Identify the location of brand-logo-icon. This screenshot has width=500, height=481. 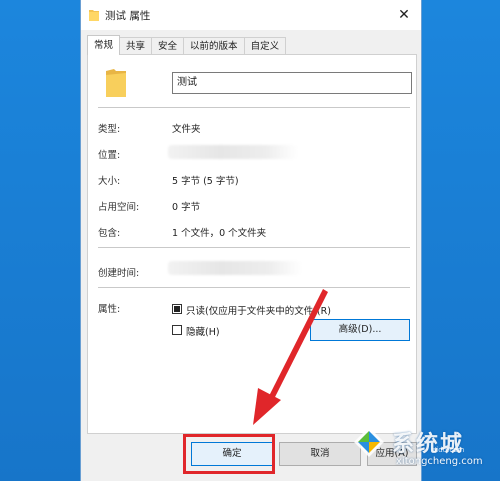
(369, 442).